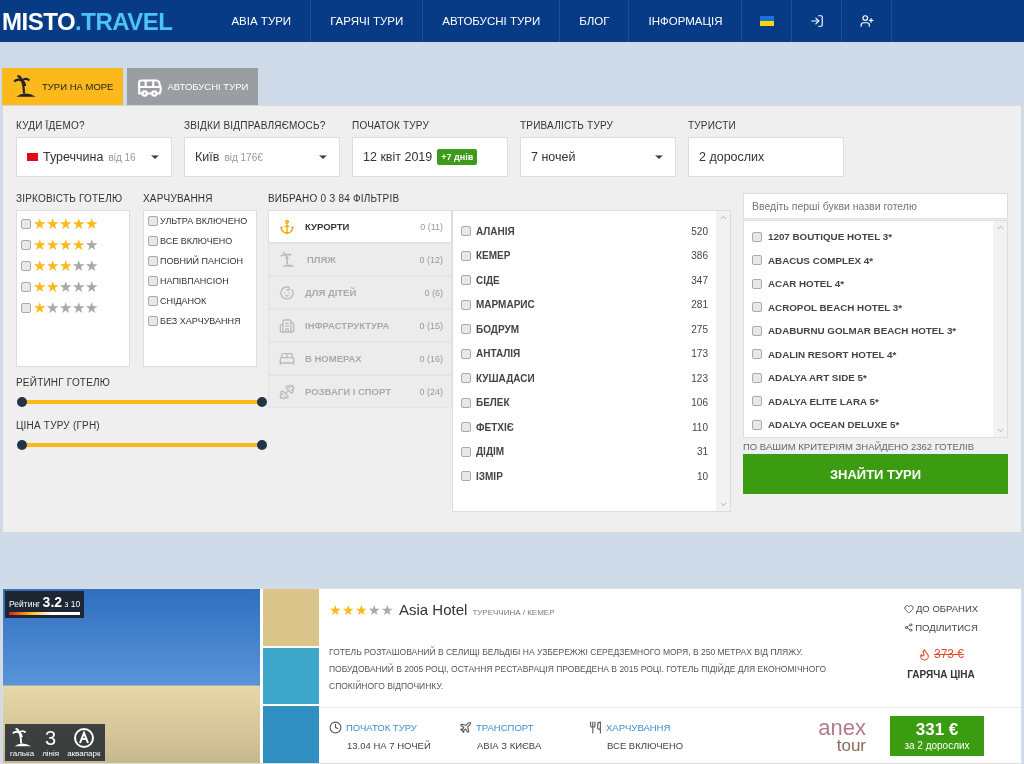 This screenshot has height=764, width=1024. What do you see at coordinates (495, 427) in the screenshot?
I see `resort-name: ФЕТХІЄ` at bounding box center [495, 427].